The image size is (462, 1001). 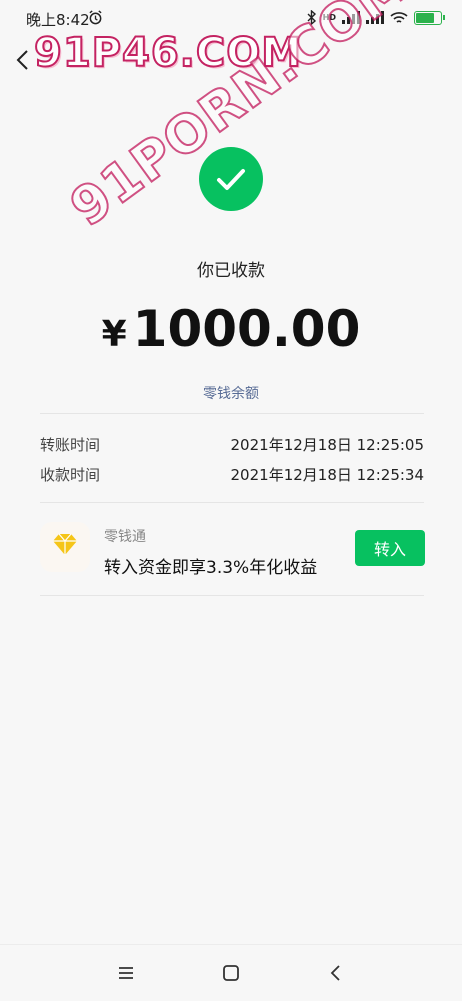 I want to click on amount-value: 1000.00, so click(x=246, y=329).